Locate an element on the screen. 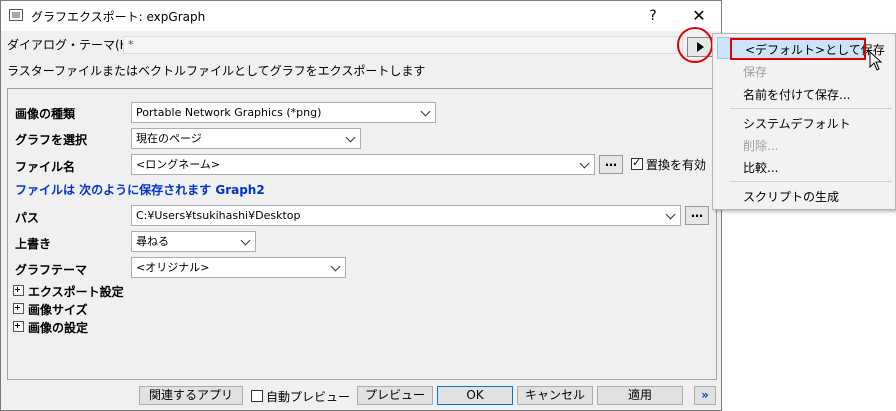 The height and width of the screenshot is (411, 896). section-image-size: 画像サイズ is located at coordinates (50, 309).